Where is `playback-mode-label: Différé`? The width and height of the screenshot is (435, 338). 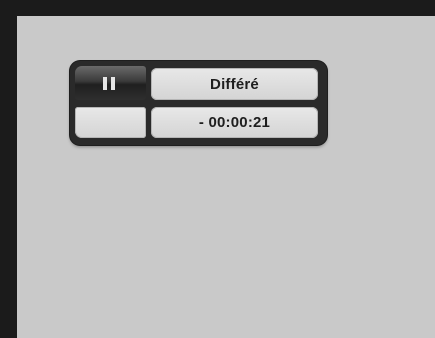
playback-mode-label: Différé is located at coordinates (234, 84).